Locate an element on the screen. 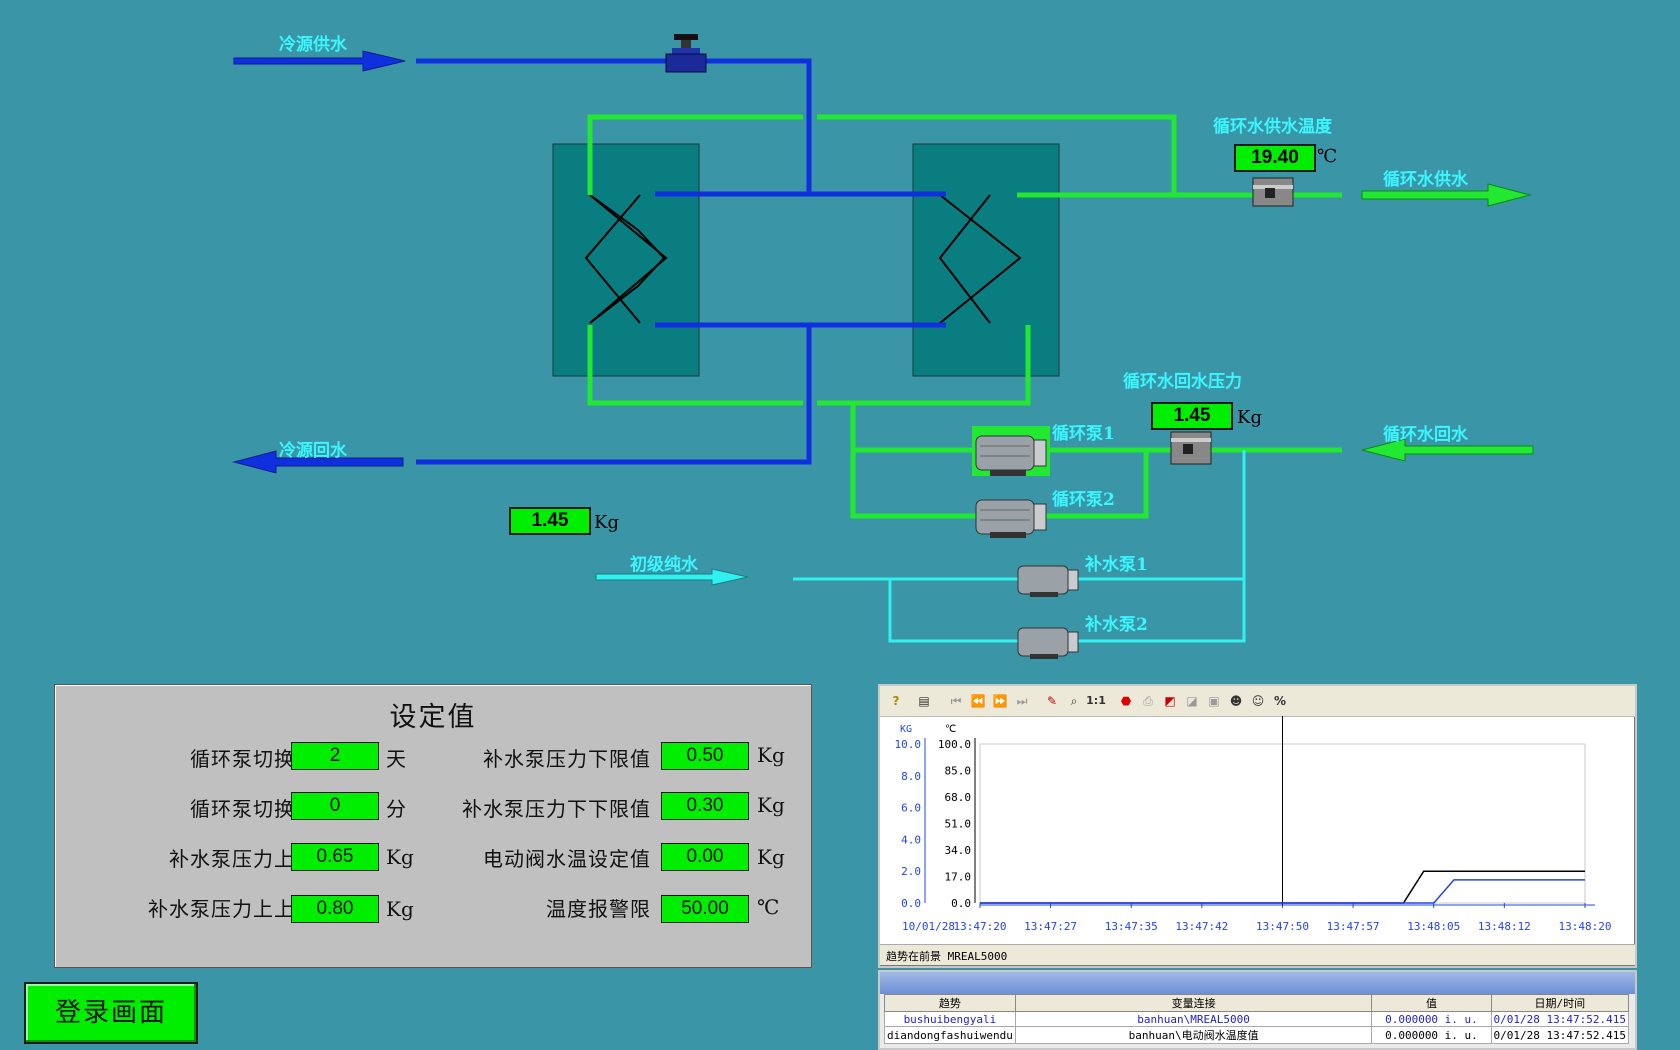 This screenshot has width=1680, height=1050. left-tick-label: 4.0 is located at coordinates (911, 839).